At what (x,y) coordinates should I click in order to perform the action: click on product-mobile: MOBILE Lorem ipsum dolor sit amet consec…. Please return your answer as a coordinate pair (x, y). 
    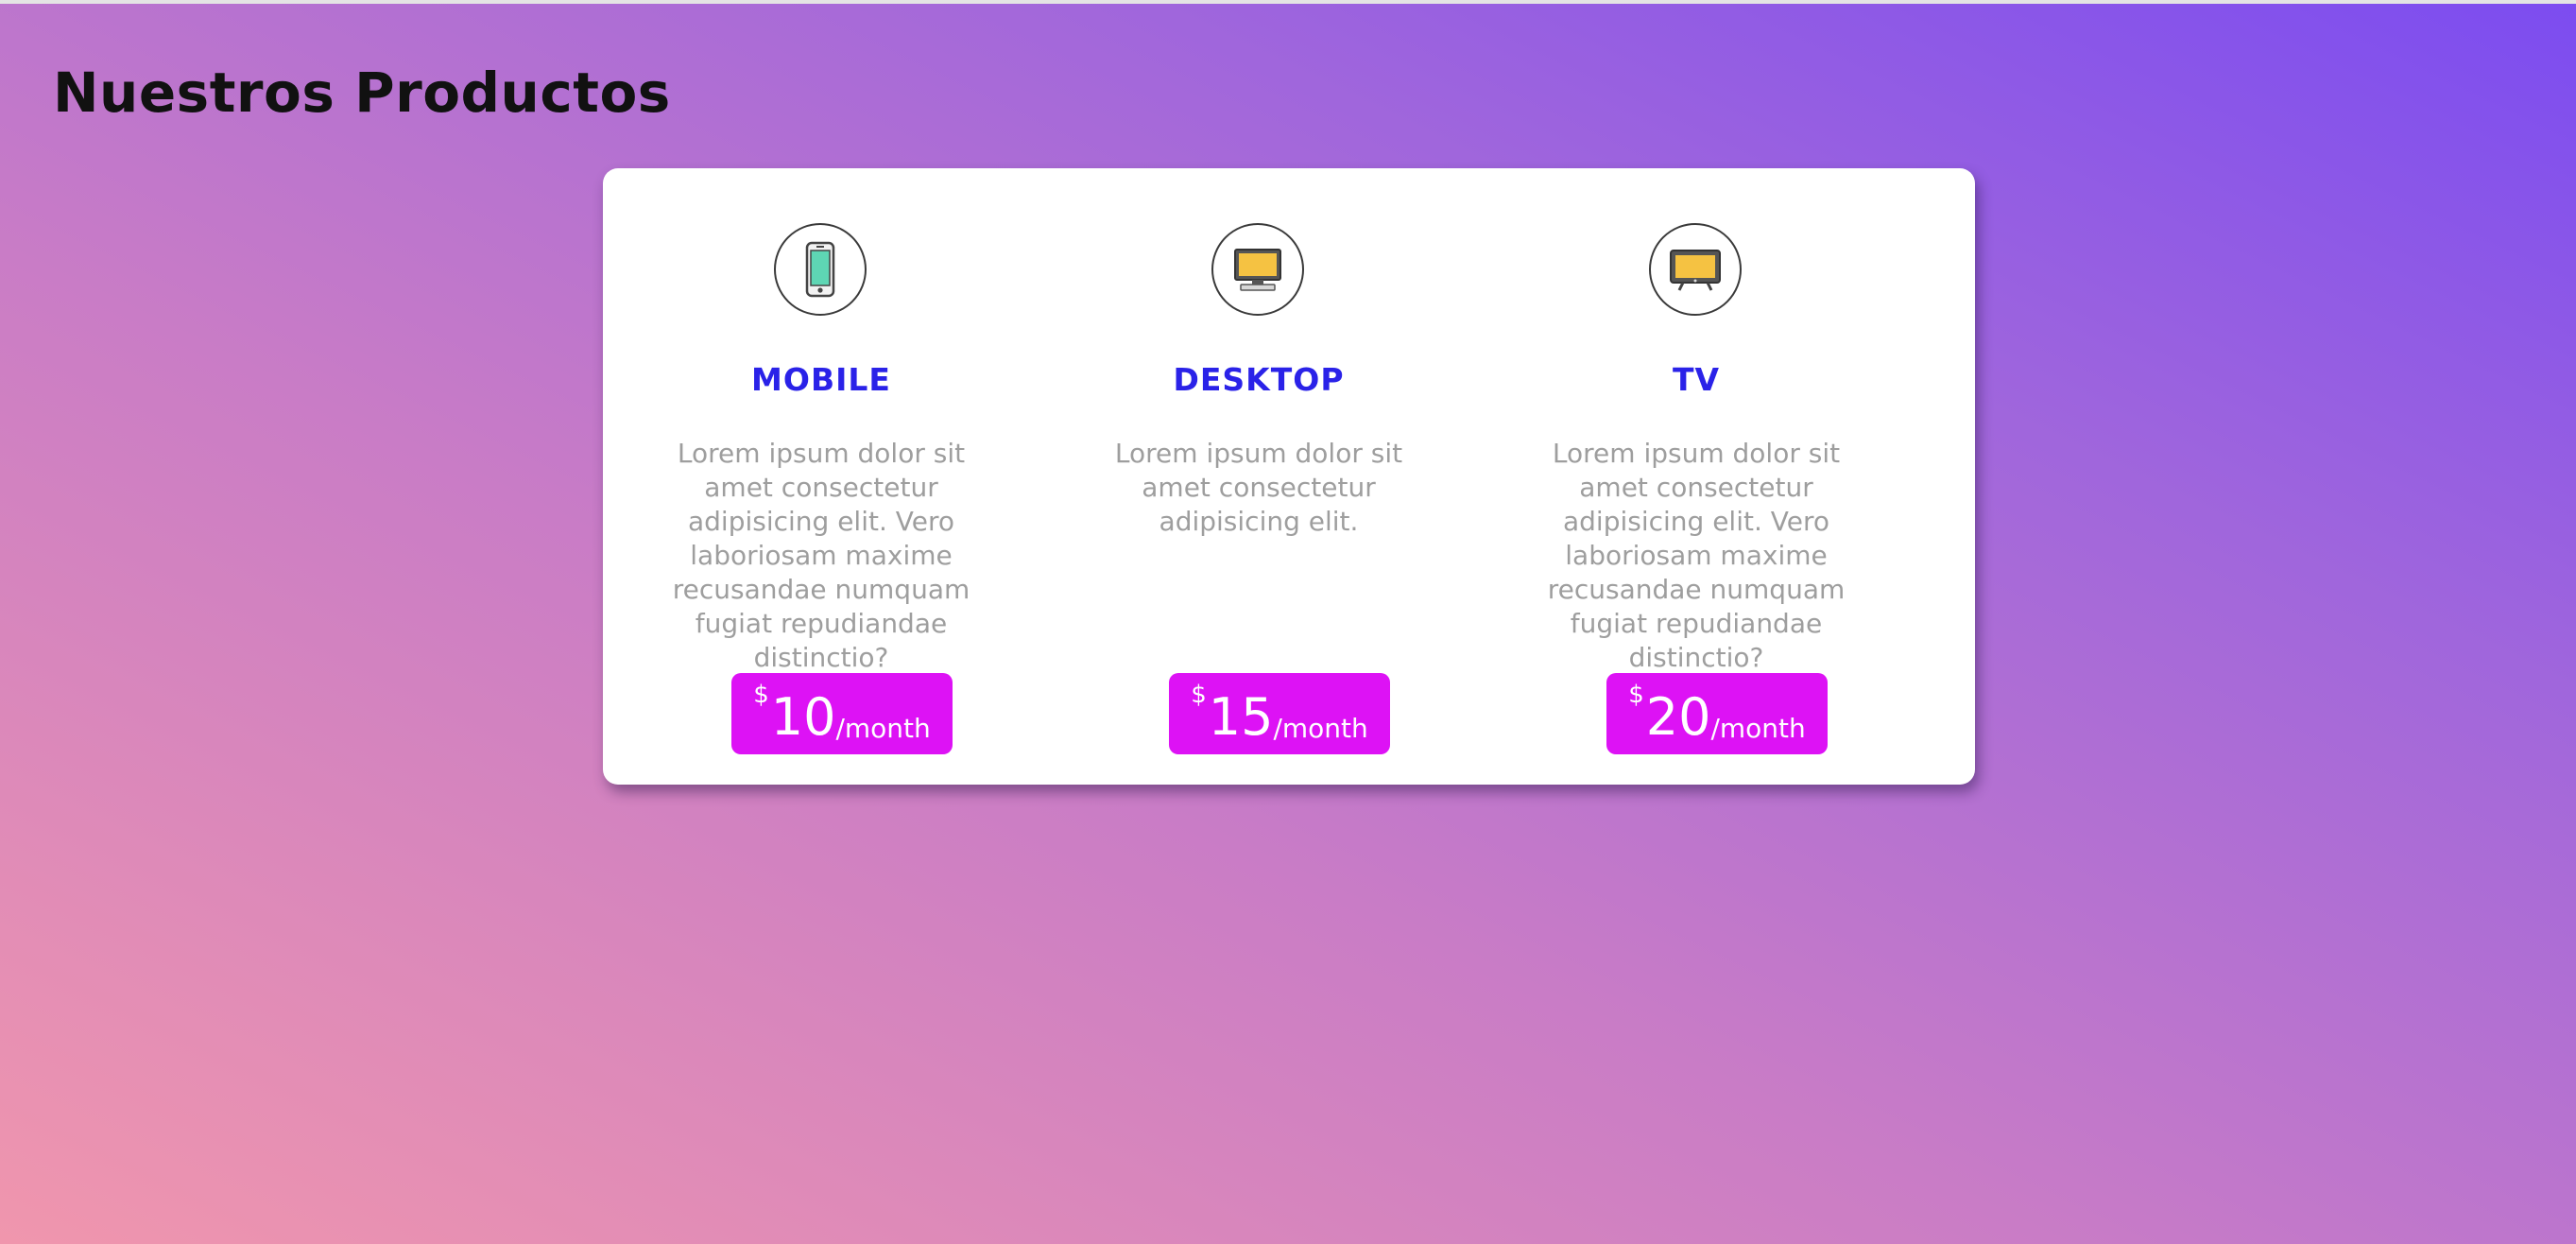
    Looking at the image, I should click on (821, 477).